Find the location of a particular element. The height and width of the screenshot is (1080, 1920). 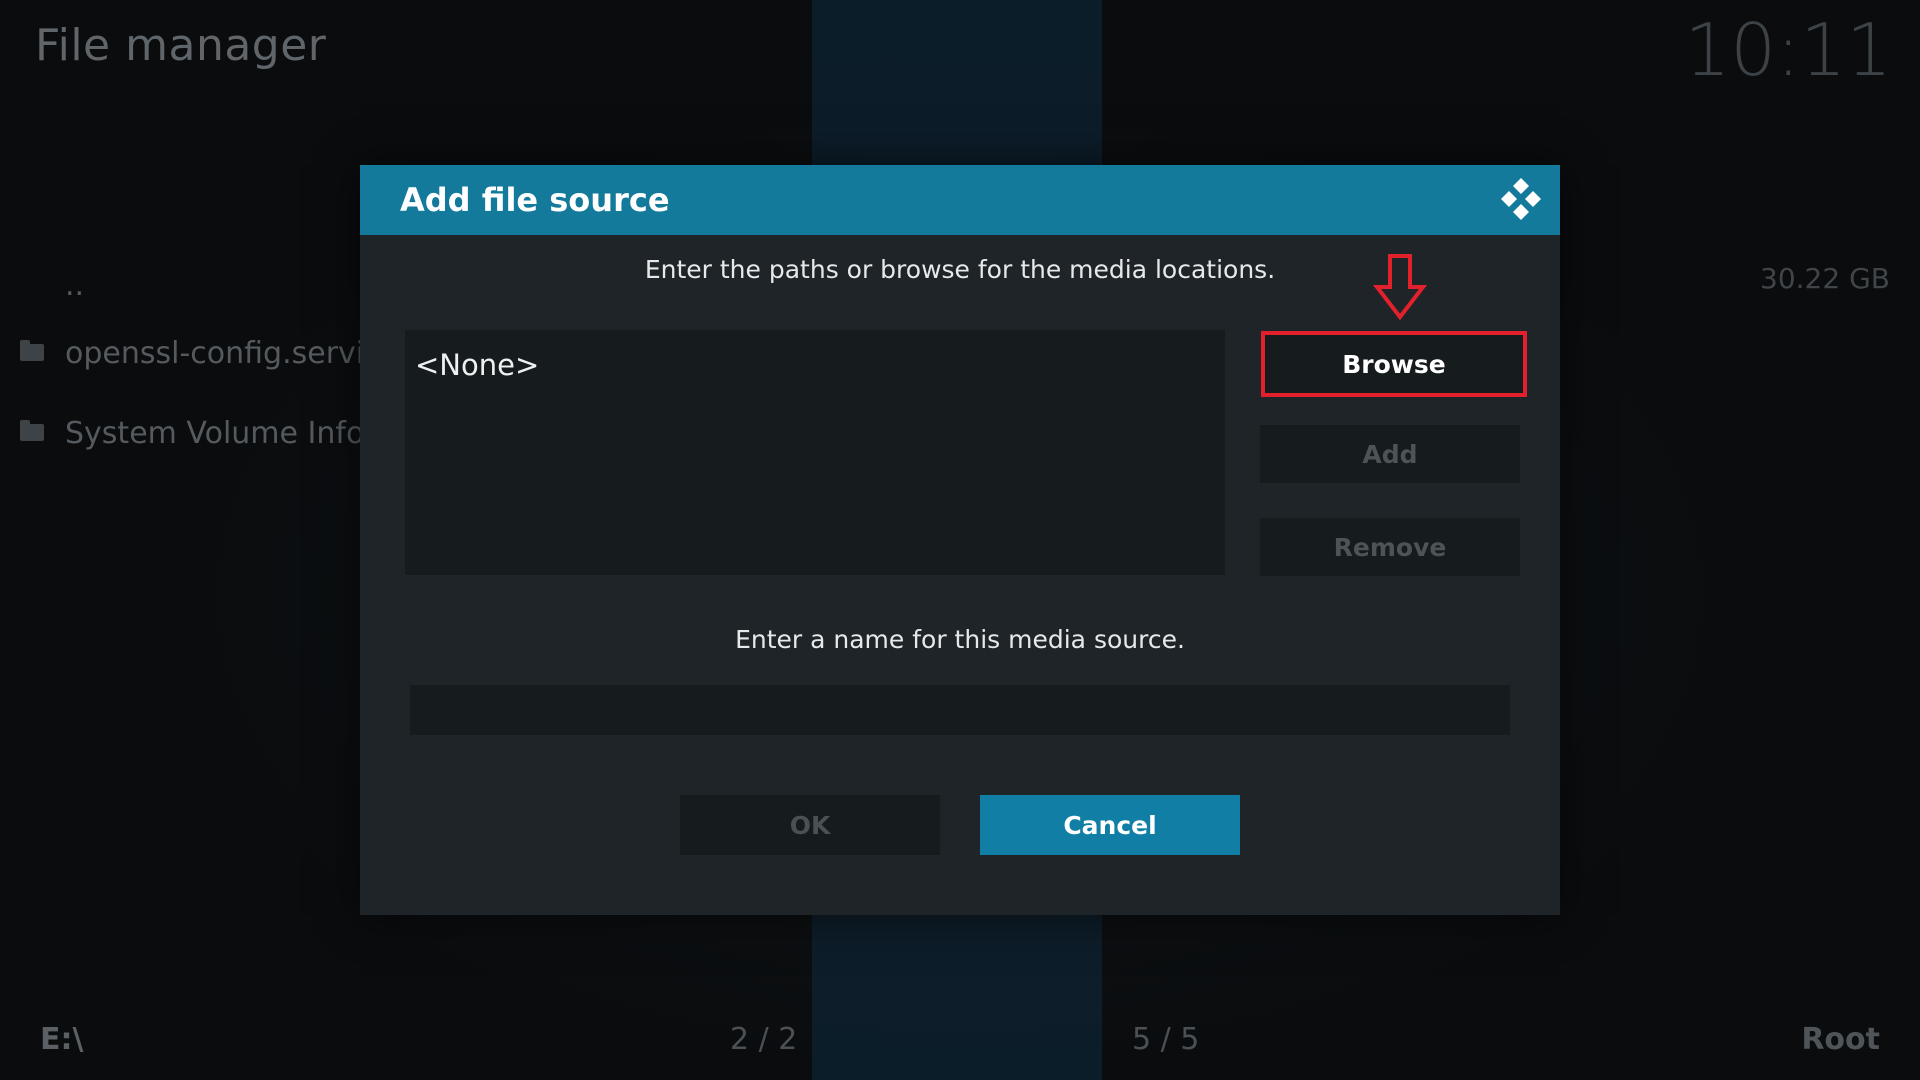

kodi-logo-icon is located at coordinates (1521, 199).